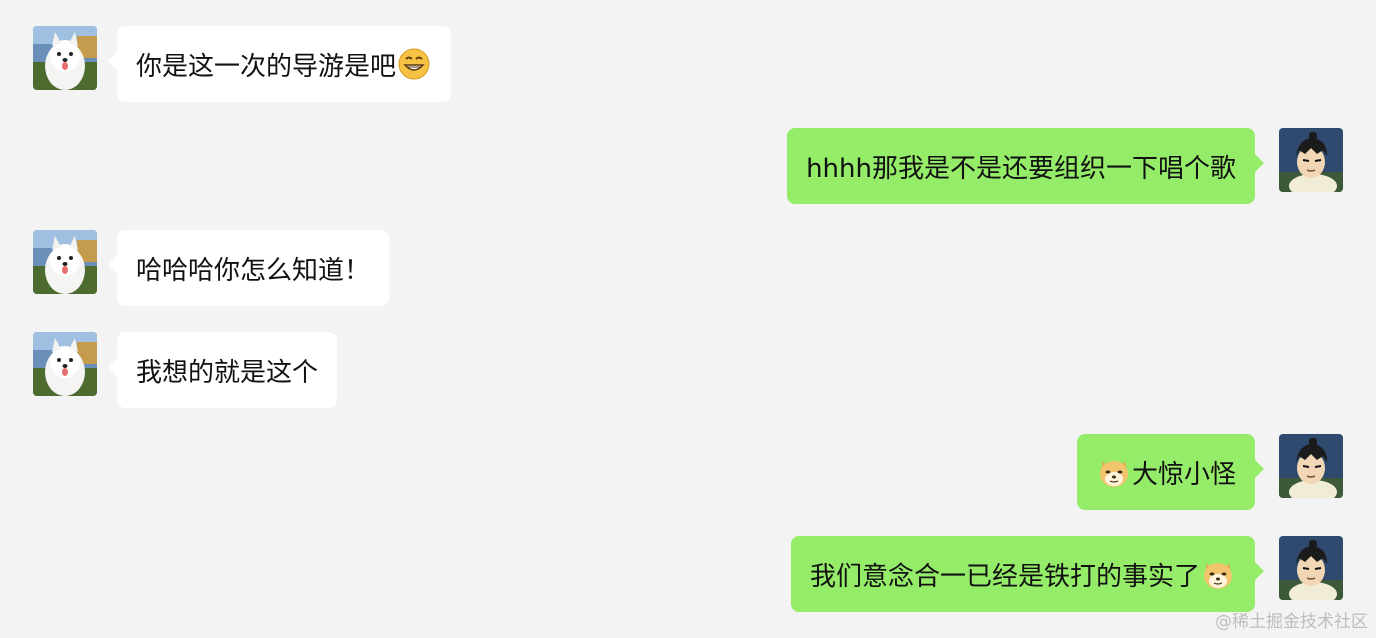  What do you see at coordinates (414, 64) in the screenshot?
I see `grin-emoji` at bounding box center [414, 64].